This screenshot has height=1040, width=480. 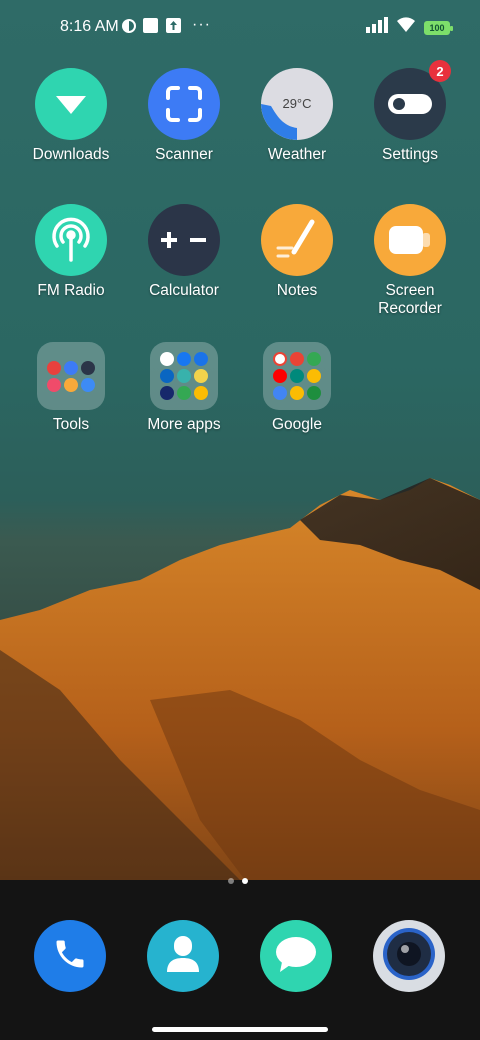 What do you see at coordinates (129, 28) in the screenshot?
I see `data-saver-icon` at bounding box center [129, 28].